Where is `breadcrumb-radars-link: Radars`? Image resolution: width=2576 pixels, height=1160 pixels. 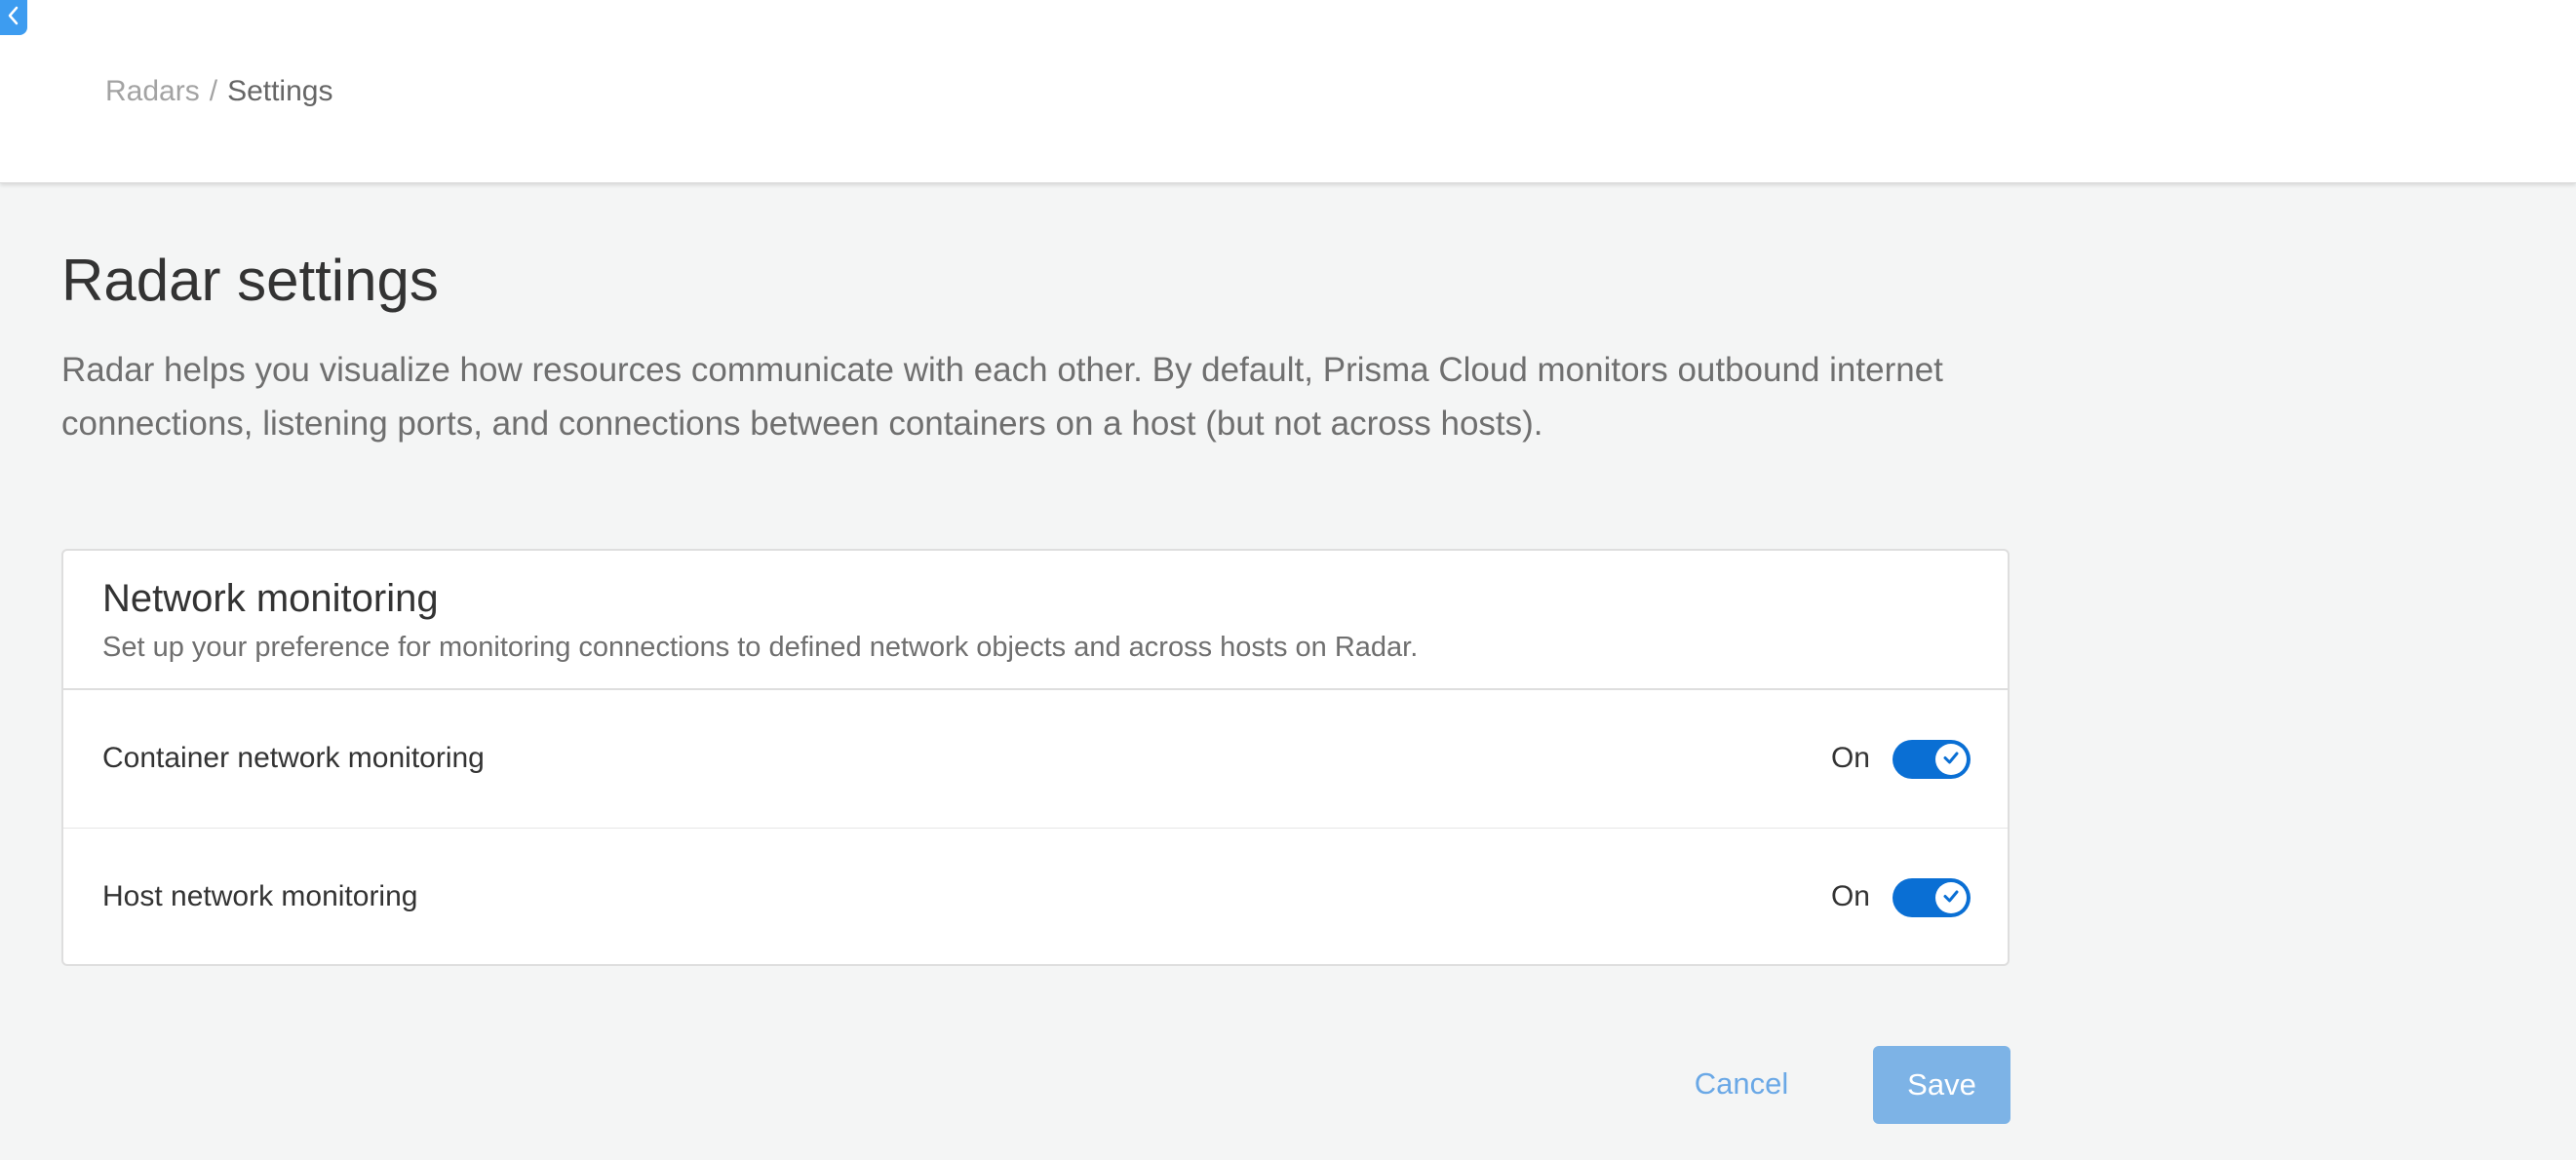 breadcrumb-radars-link: Radars is located at coordinates (152, 91).